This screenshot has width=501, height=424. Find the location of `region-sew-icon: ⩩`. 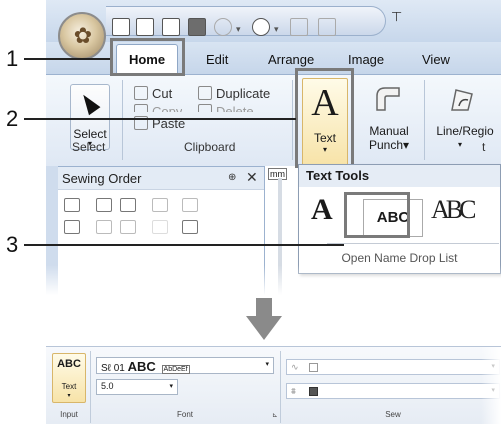

region-sew-icon: ⩩ is located at coordinates (293, 391).